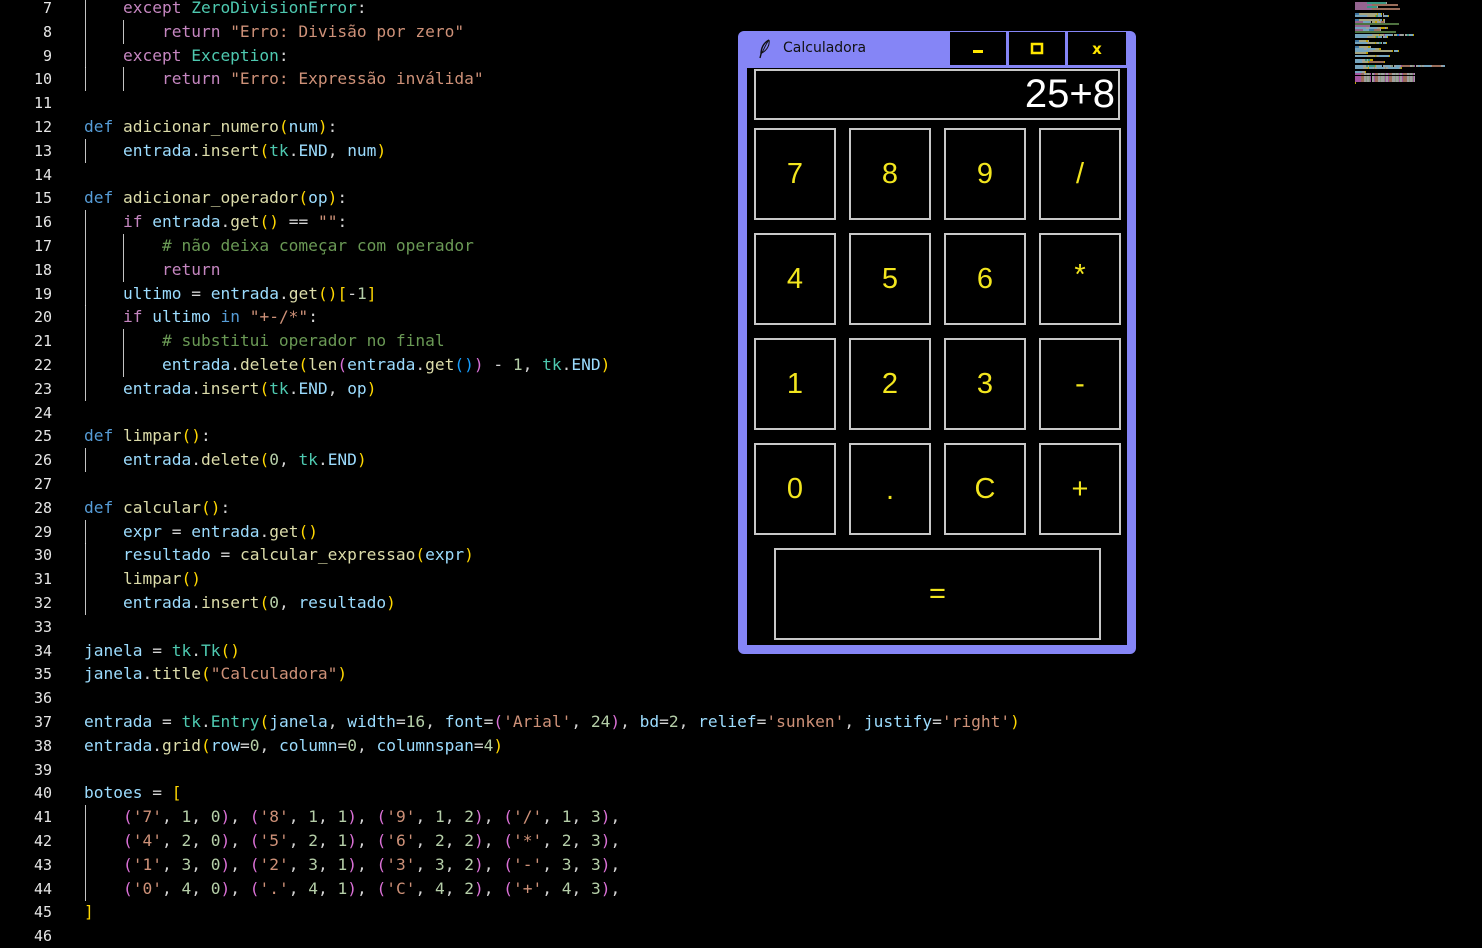 Image resolution: width=1482 pixels, height=948 pixels. I want to click on key-1: 1, so click(795, 384).